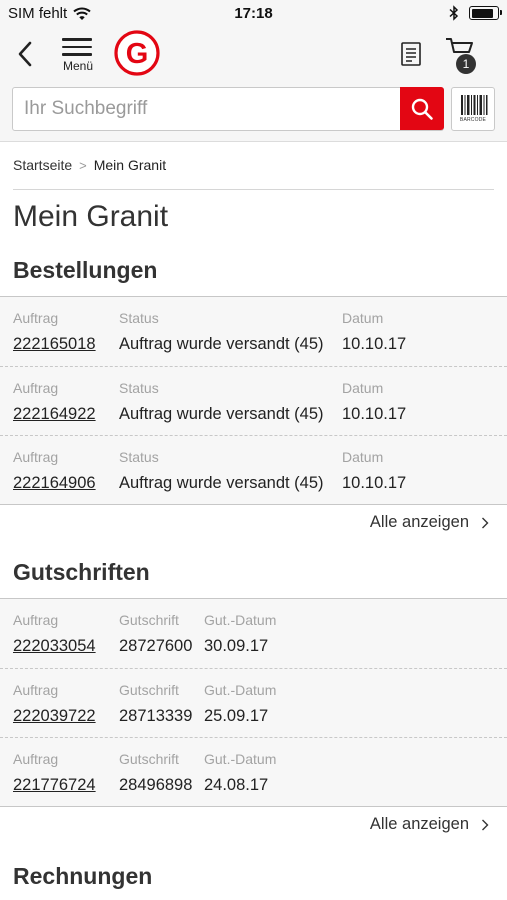  What do you see at coordinates (54, 344) in the screenshot?
I see `order-number-link: 222165018` at bounding box center [54, 344].